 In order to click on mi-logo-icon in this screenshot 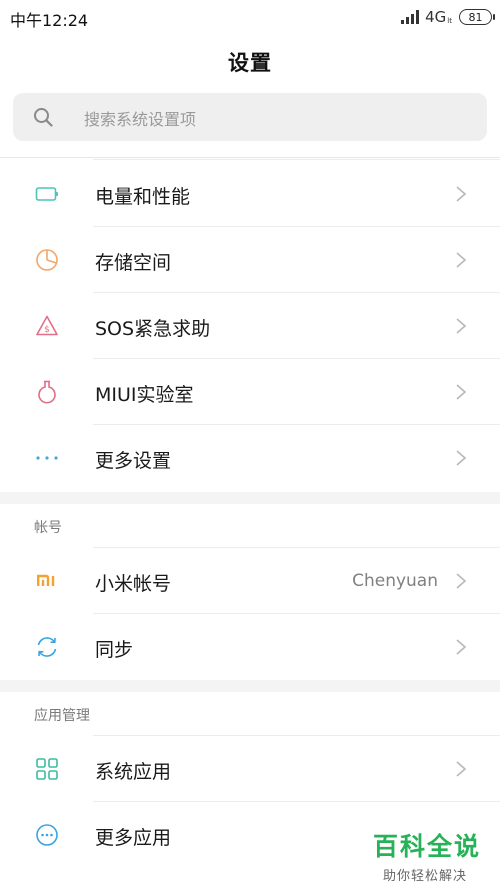, I will do `click(46, 580)`.